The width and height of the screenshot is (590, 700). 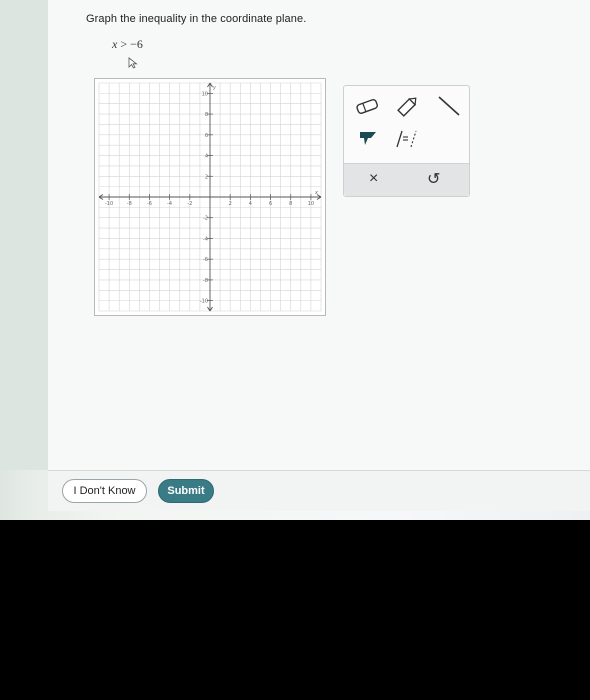 I want to click on y-tick-label: 10, so click(x=205, y=94).